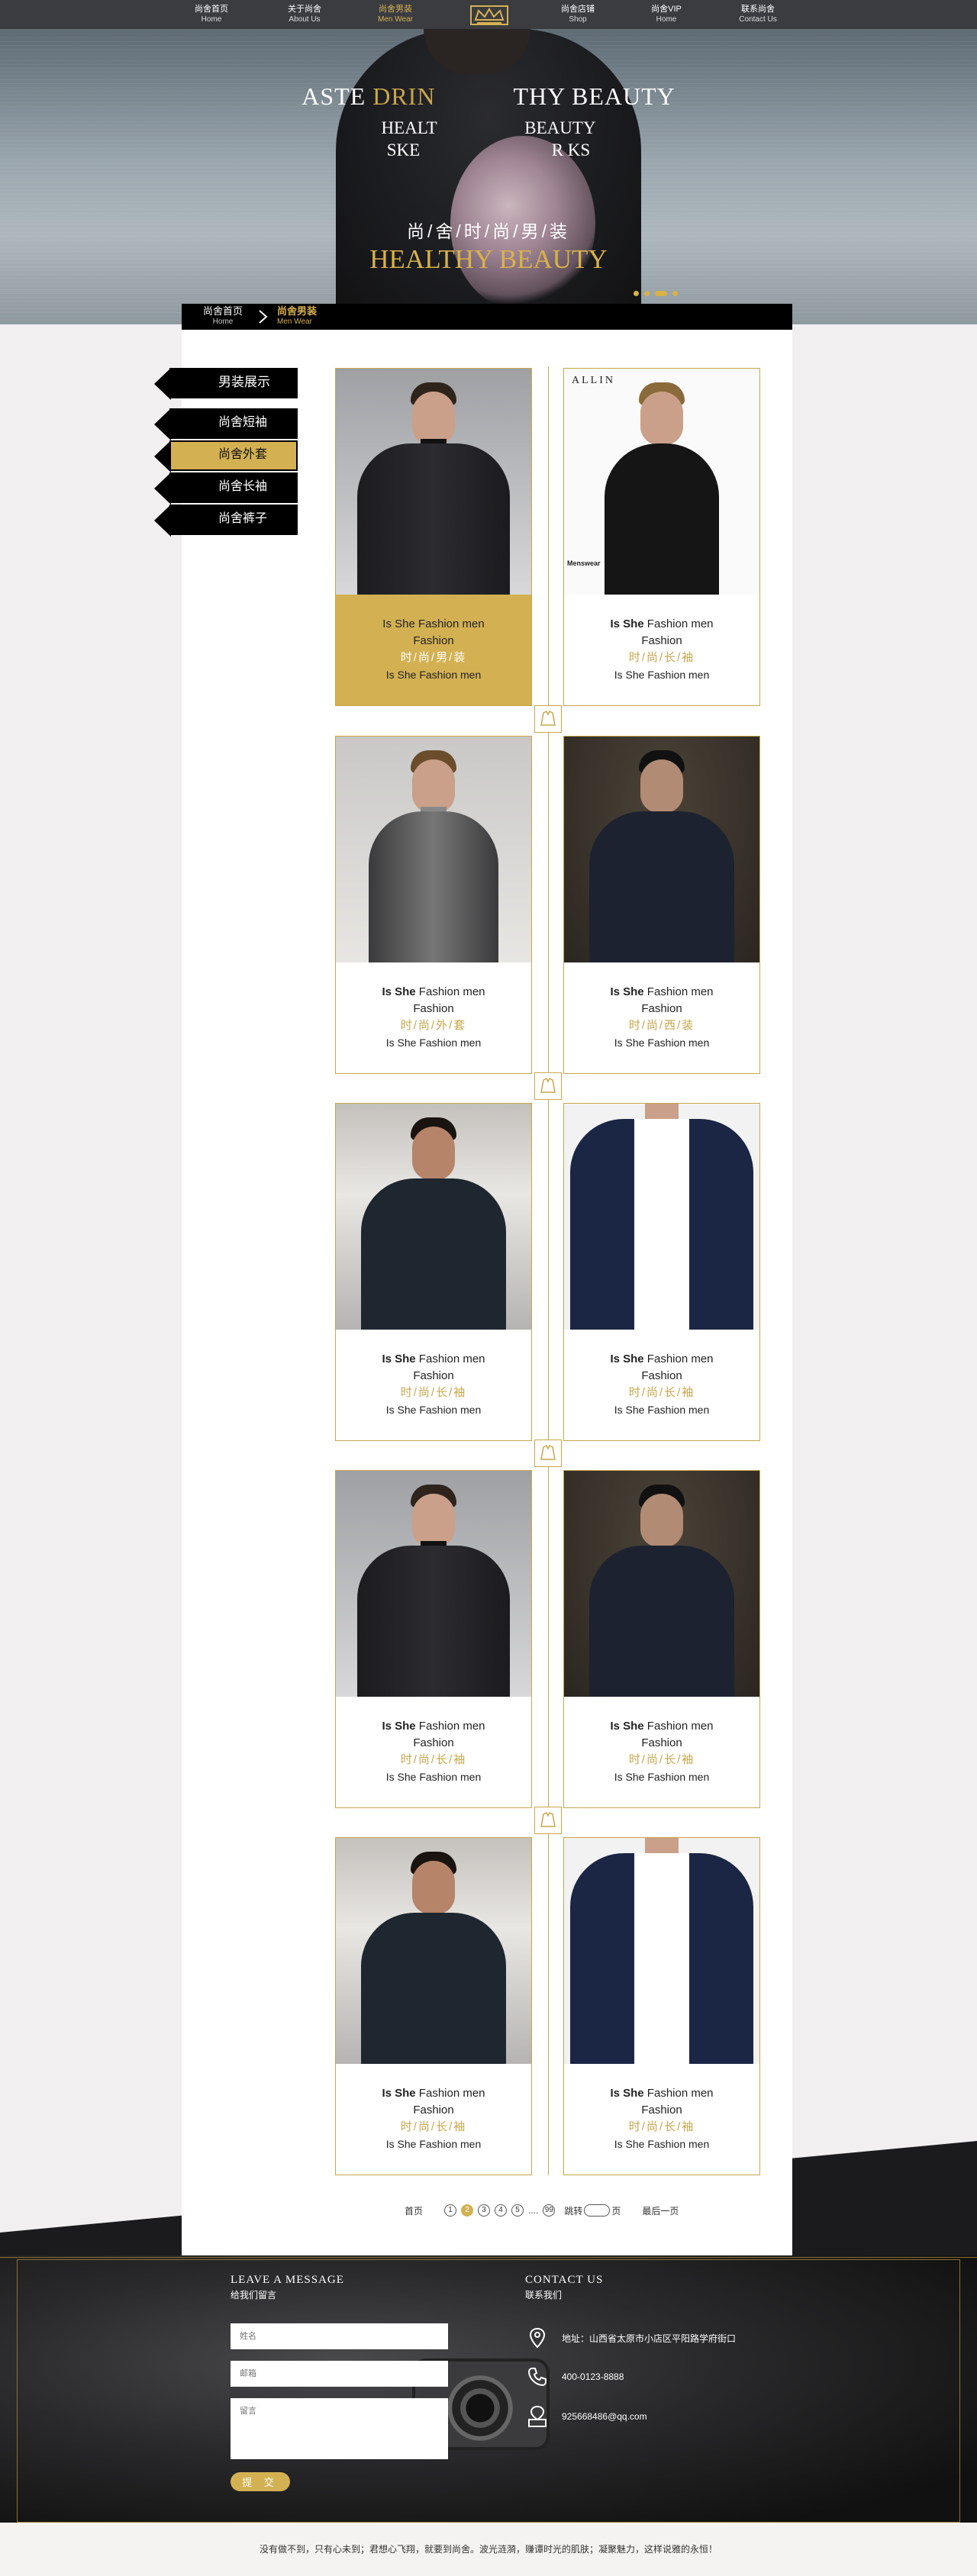  I want to click on hero-subtitle-en: HEALTHY BEAUTY, so click(488, 259).